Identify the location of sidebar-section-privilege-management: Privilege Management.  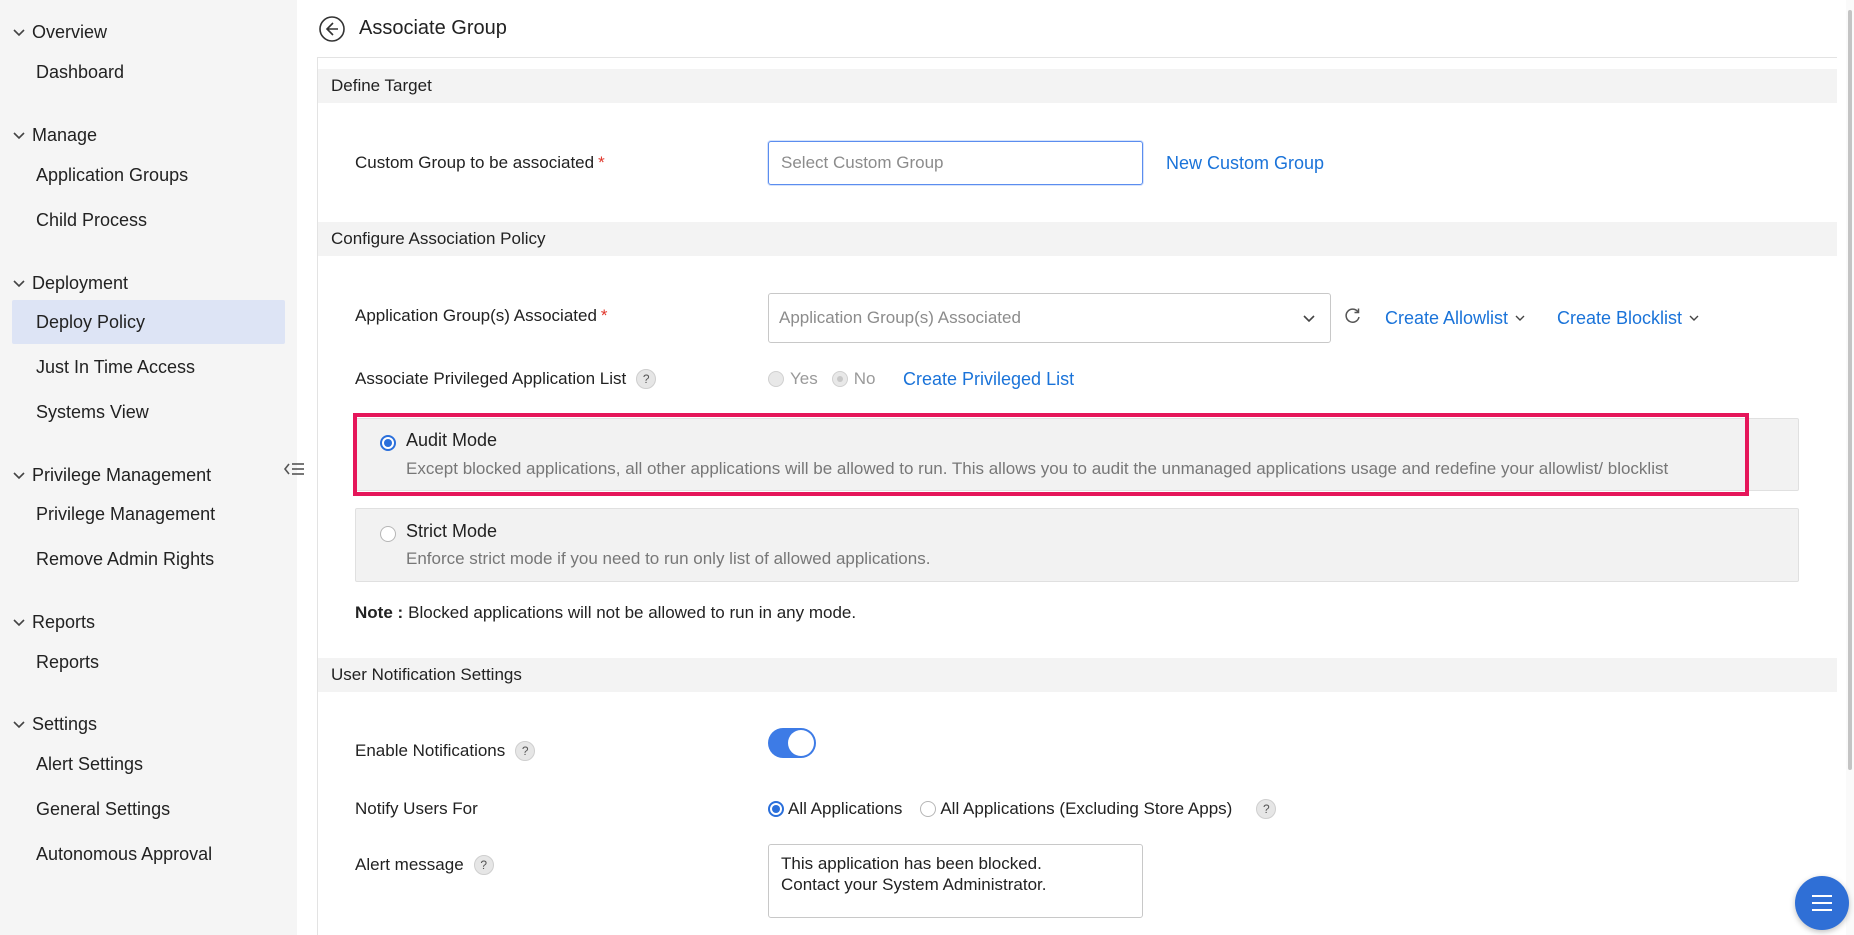
(111, 475).